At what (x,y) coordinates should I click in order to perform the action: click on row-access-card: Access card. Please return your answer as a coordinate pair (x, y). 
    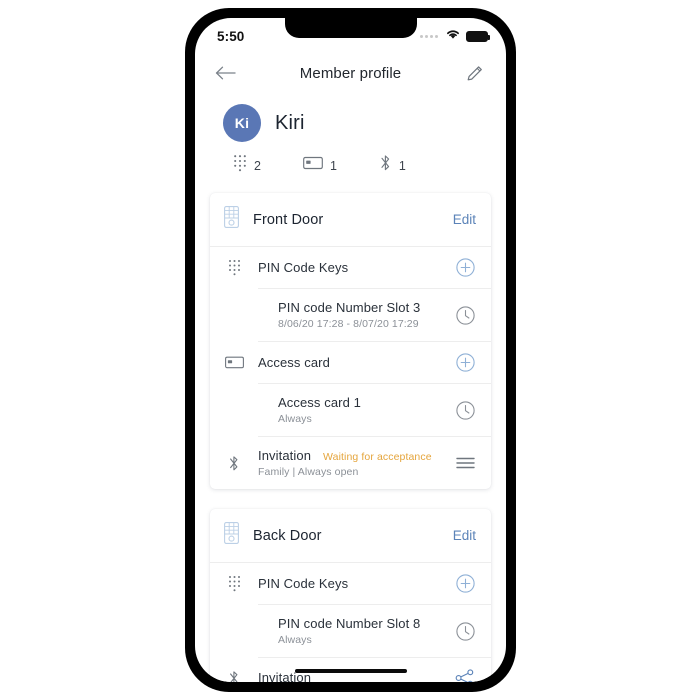
    Looking at the image, I should click on (350, 362).